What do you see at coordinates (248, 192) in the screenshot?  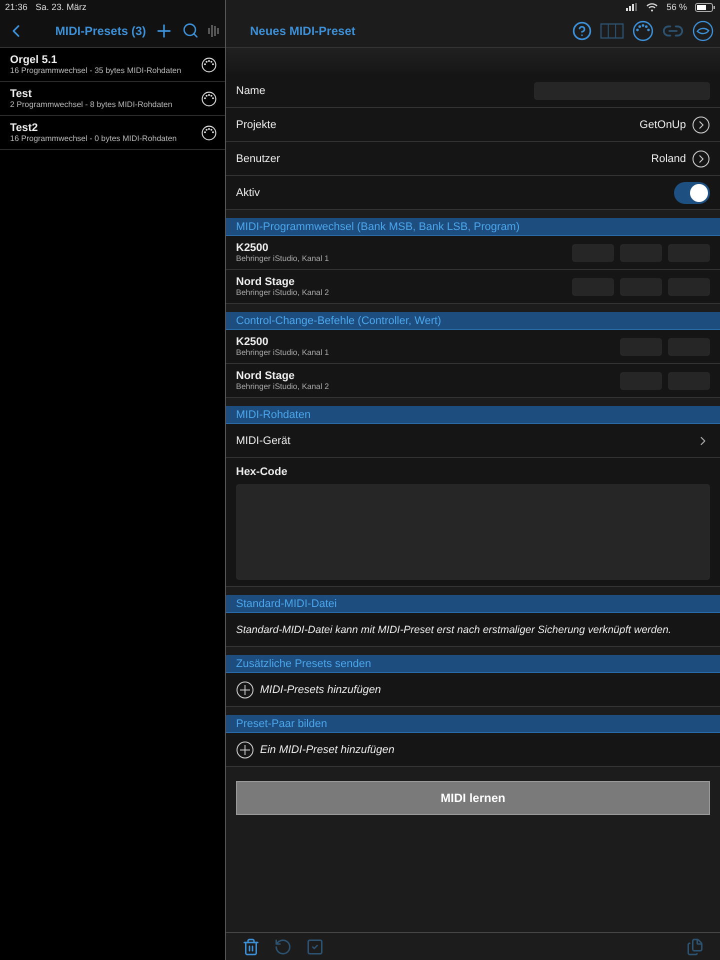 I see `row-label: Aktiv` at bounding box center [248, 192].